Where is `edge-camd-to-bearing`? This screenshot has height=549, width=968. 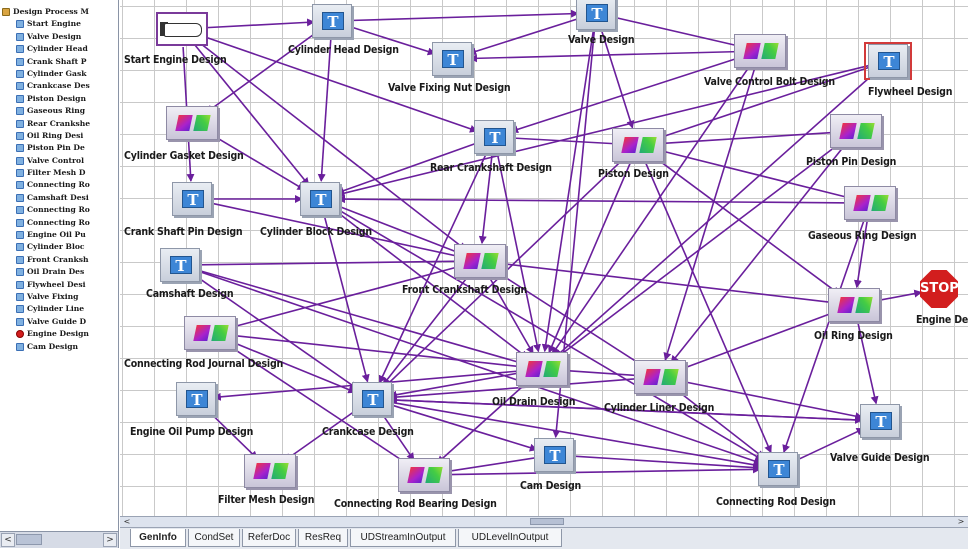
edge-camd-to-bearing is located at coordinates (488, 466).